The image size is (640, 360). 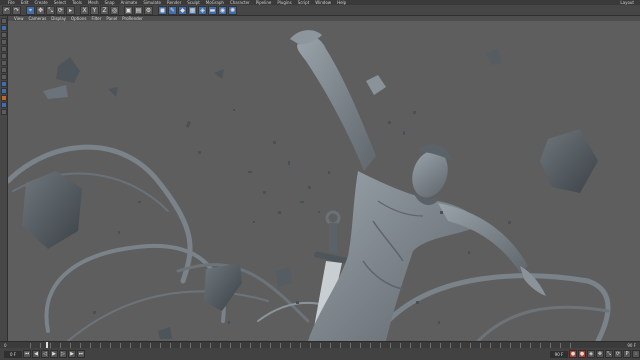 What do you see at coordinates (3, 21) in the screenshot?
I see `make-editable-icon` at bounding box center [3, 21].